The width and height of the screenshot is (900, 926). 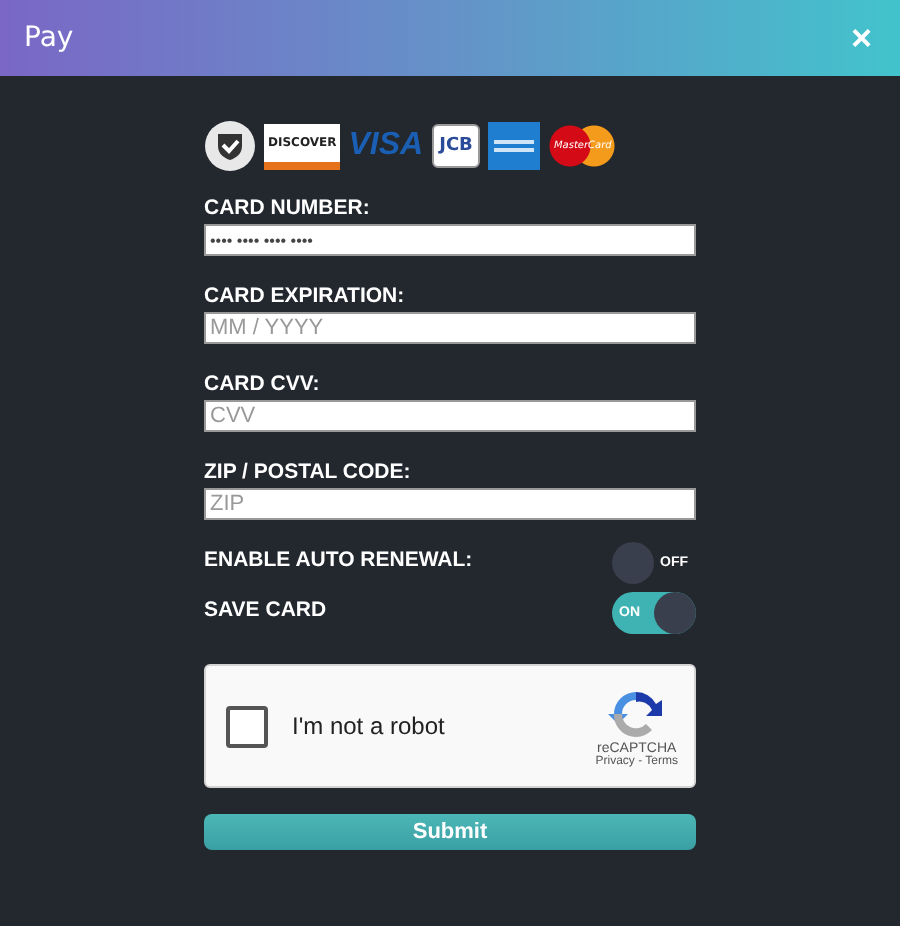 I want to click on input-field: CVV, so click(x=450, y=416).